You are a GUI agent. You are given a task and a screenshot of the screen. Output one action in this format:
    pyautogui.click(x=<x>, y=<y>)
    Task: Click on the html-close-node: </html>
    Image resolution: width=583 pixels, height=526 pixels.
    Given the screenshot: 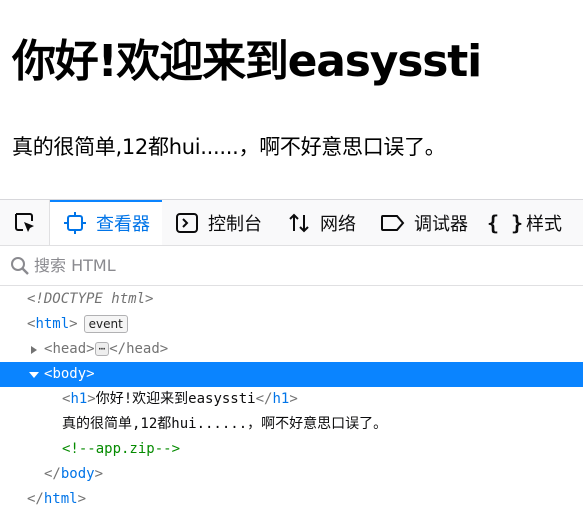 What is the action you would take?
    pyautogui.click(x=291, y=499)
    